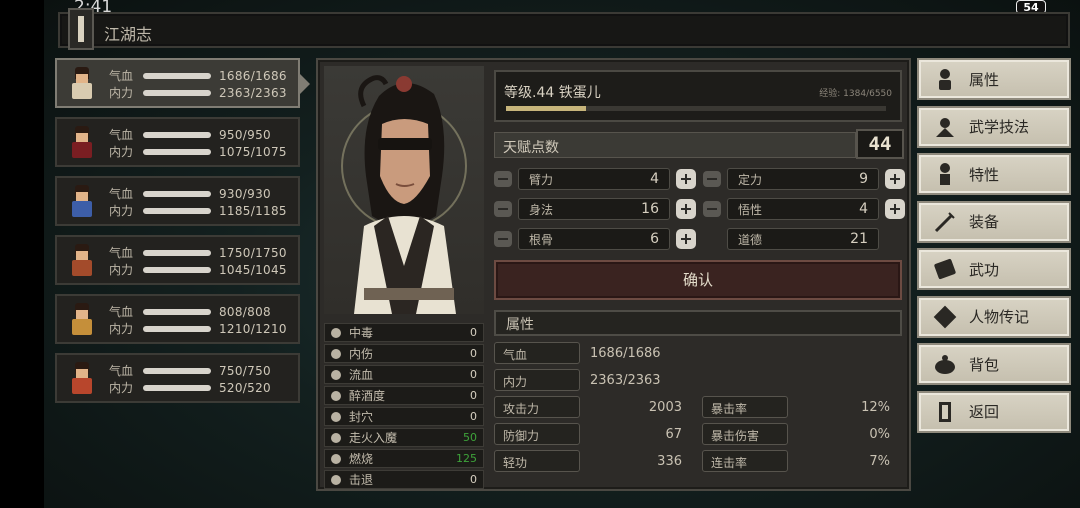 The width and height of the screenshot is (1080, 508). What do you see at coordinates (594, 209) in the screenshot?
I see `attribute-agility: 身法 16` at bounding box center [594, 209].